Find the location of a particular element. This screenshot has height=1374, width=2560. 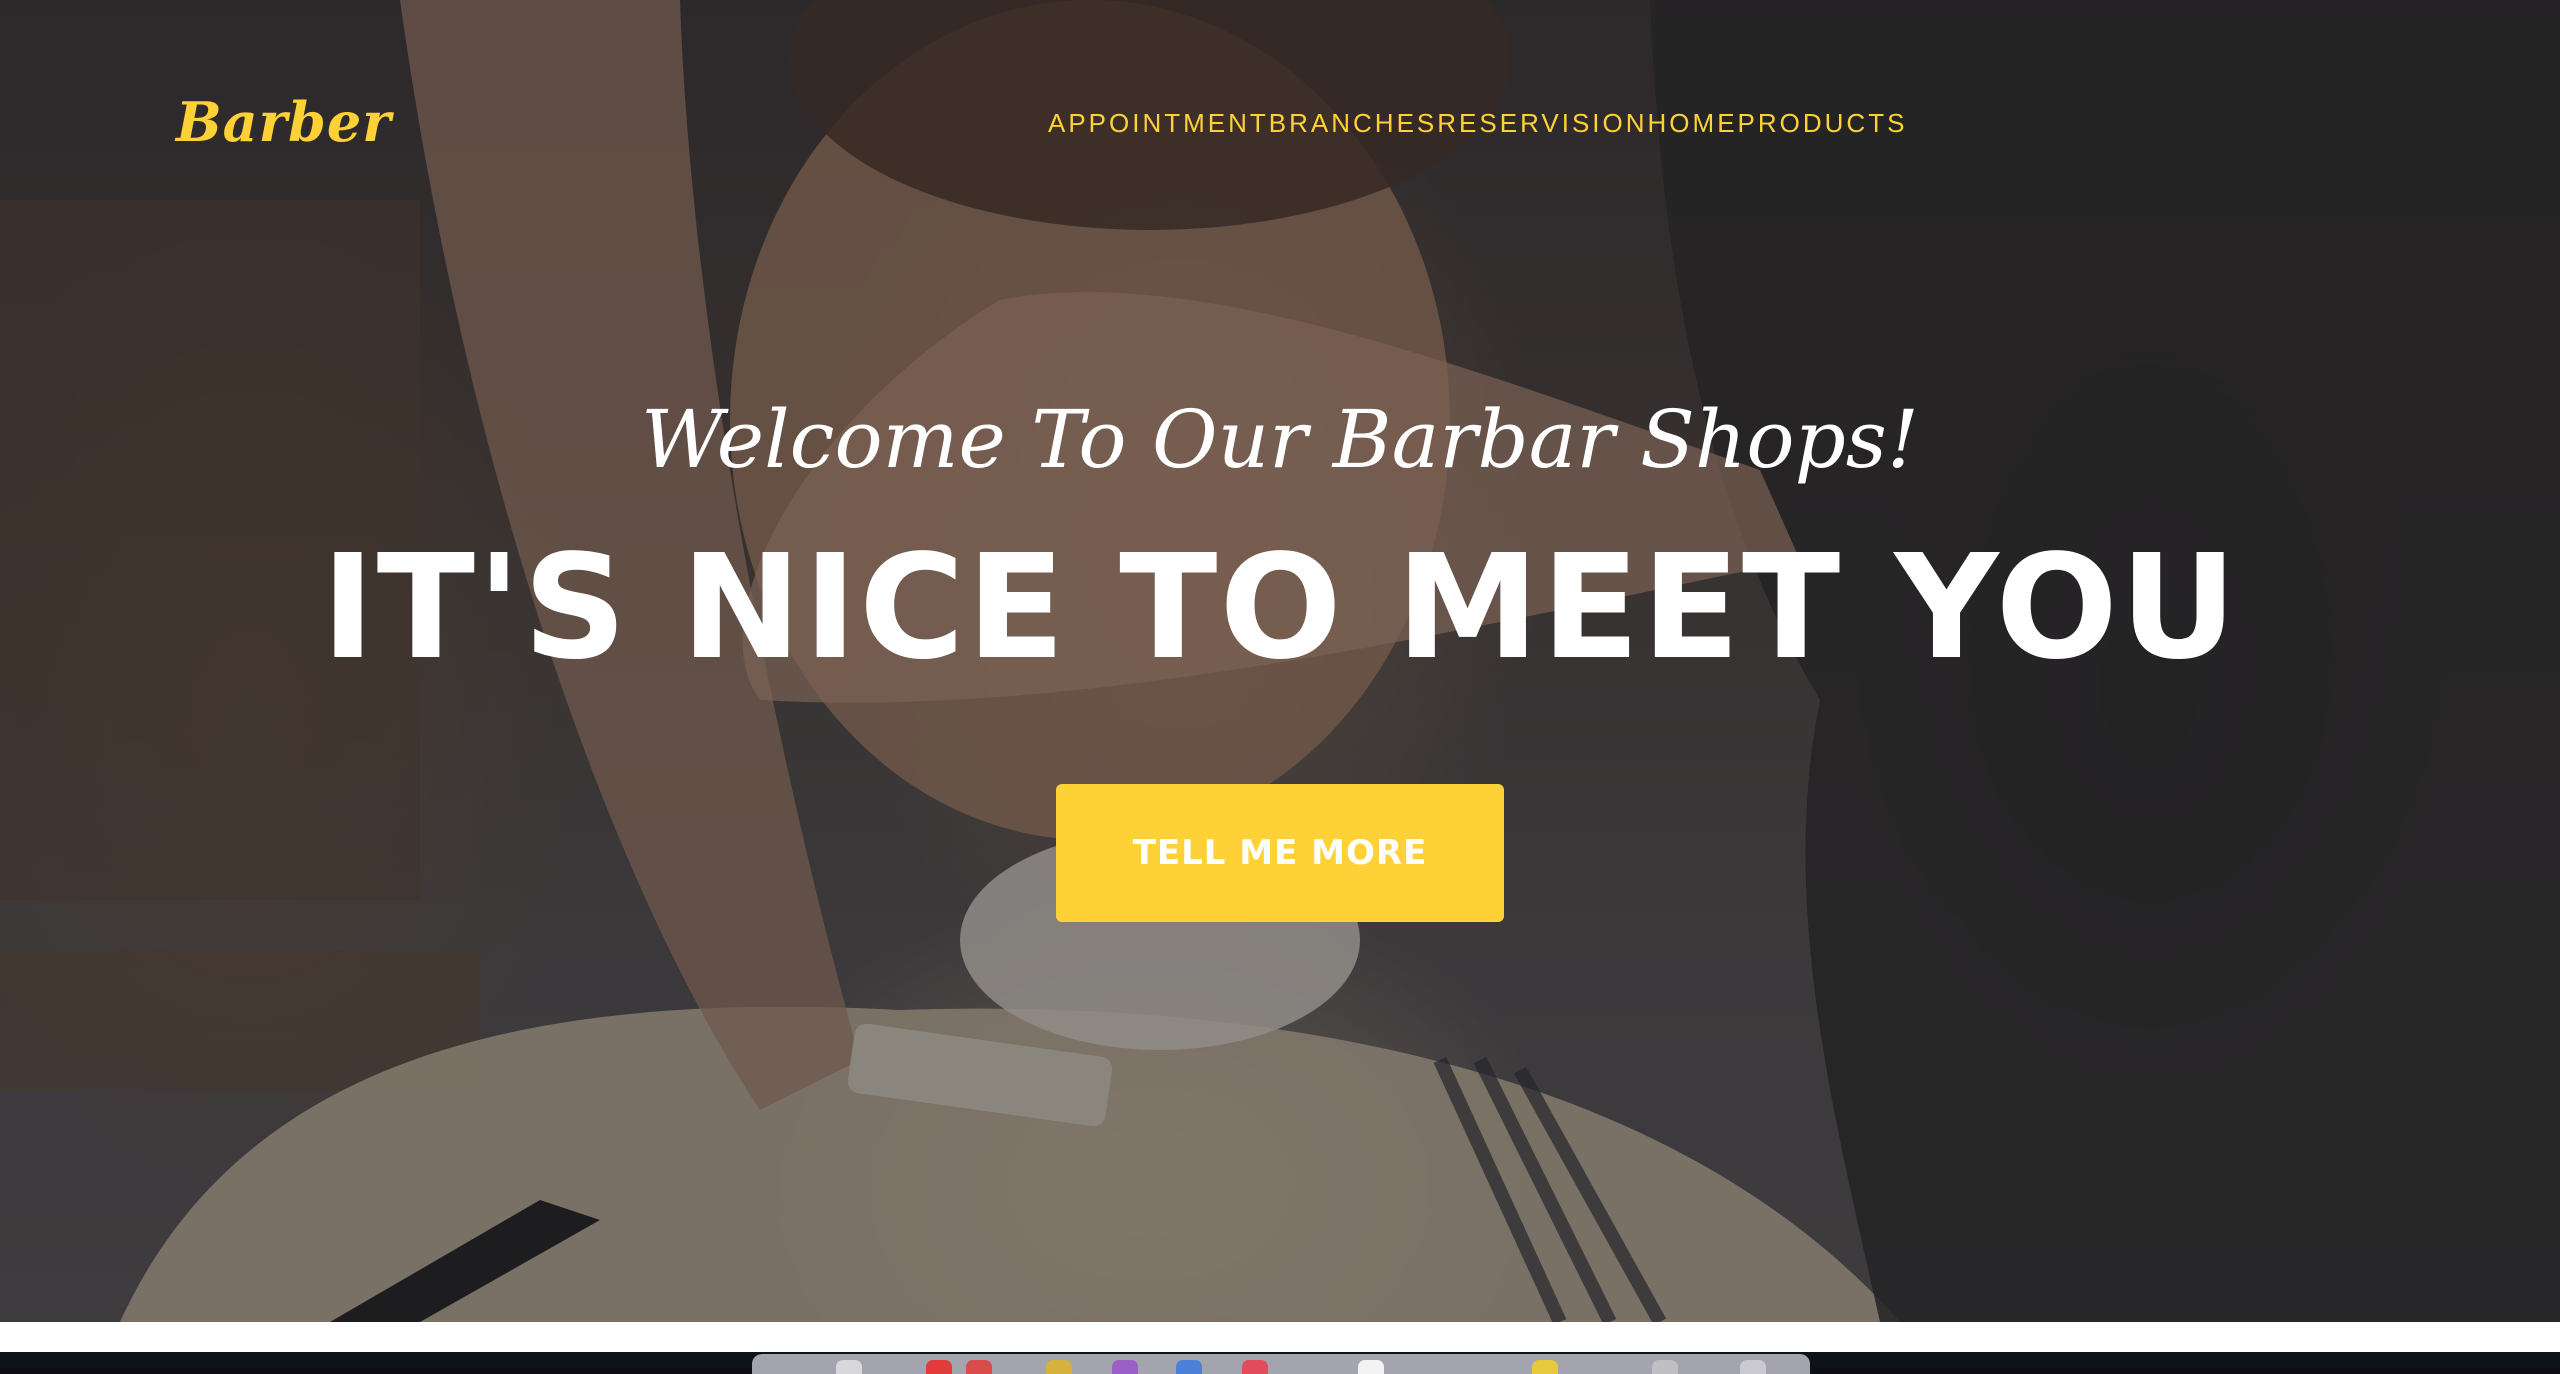

brand-logo: Barber is located at coordinates (284, 122).